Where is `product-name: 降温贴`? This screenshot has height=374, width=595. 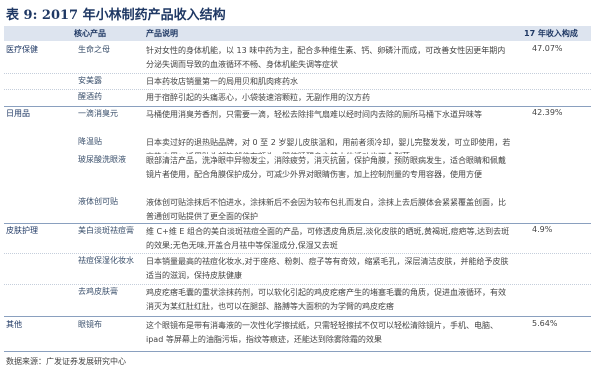 product-name: 降温贴 is located at coordinates (90, 141).